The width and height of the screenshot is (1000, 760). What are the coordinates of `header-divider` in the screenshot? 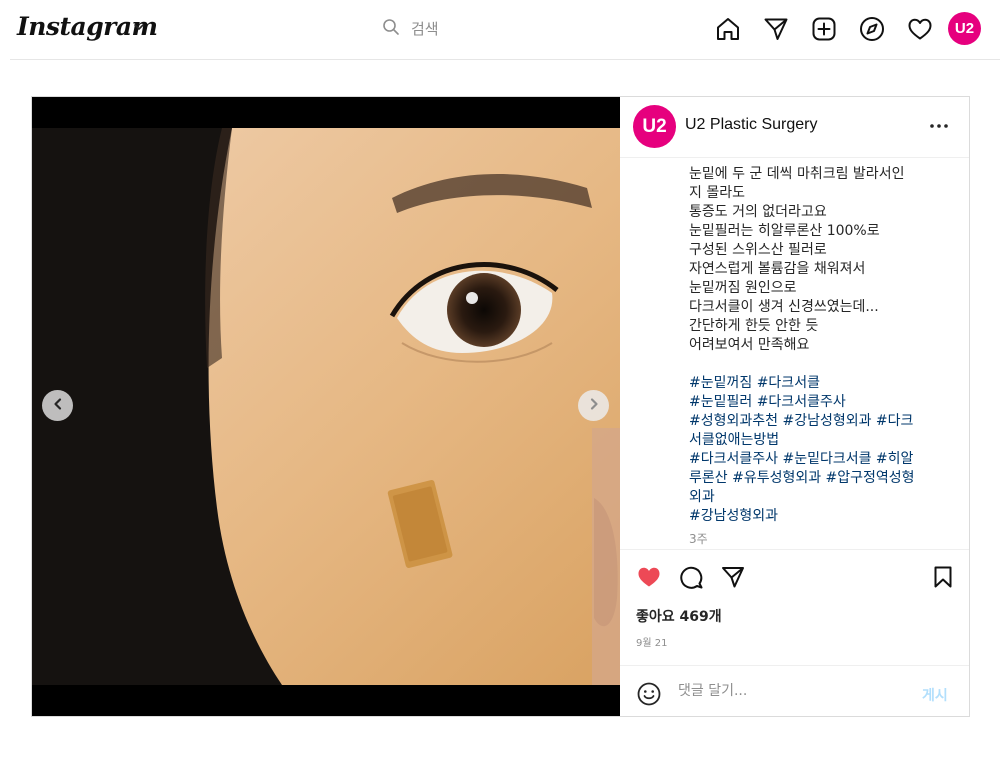 It's located at (505, 59).